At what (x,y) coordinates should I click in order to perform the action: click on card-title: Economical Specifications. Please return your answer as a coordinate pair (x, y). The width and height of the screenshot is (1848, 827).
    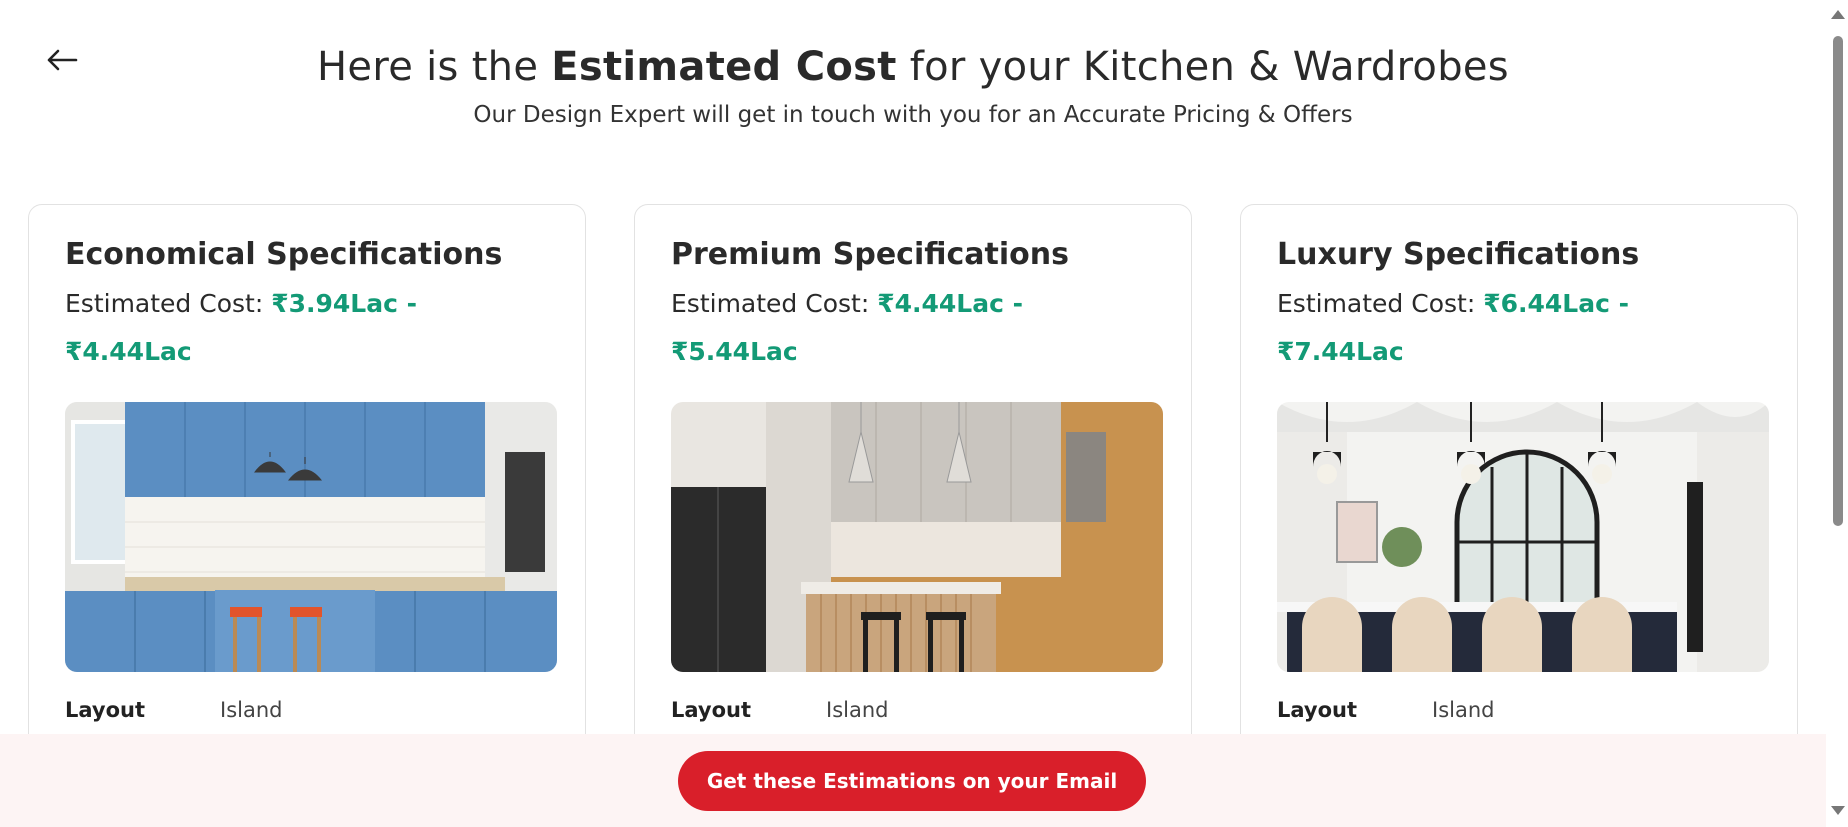
    Looking at the image, I should click on (284, 254).